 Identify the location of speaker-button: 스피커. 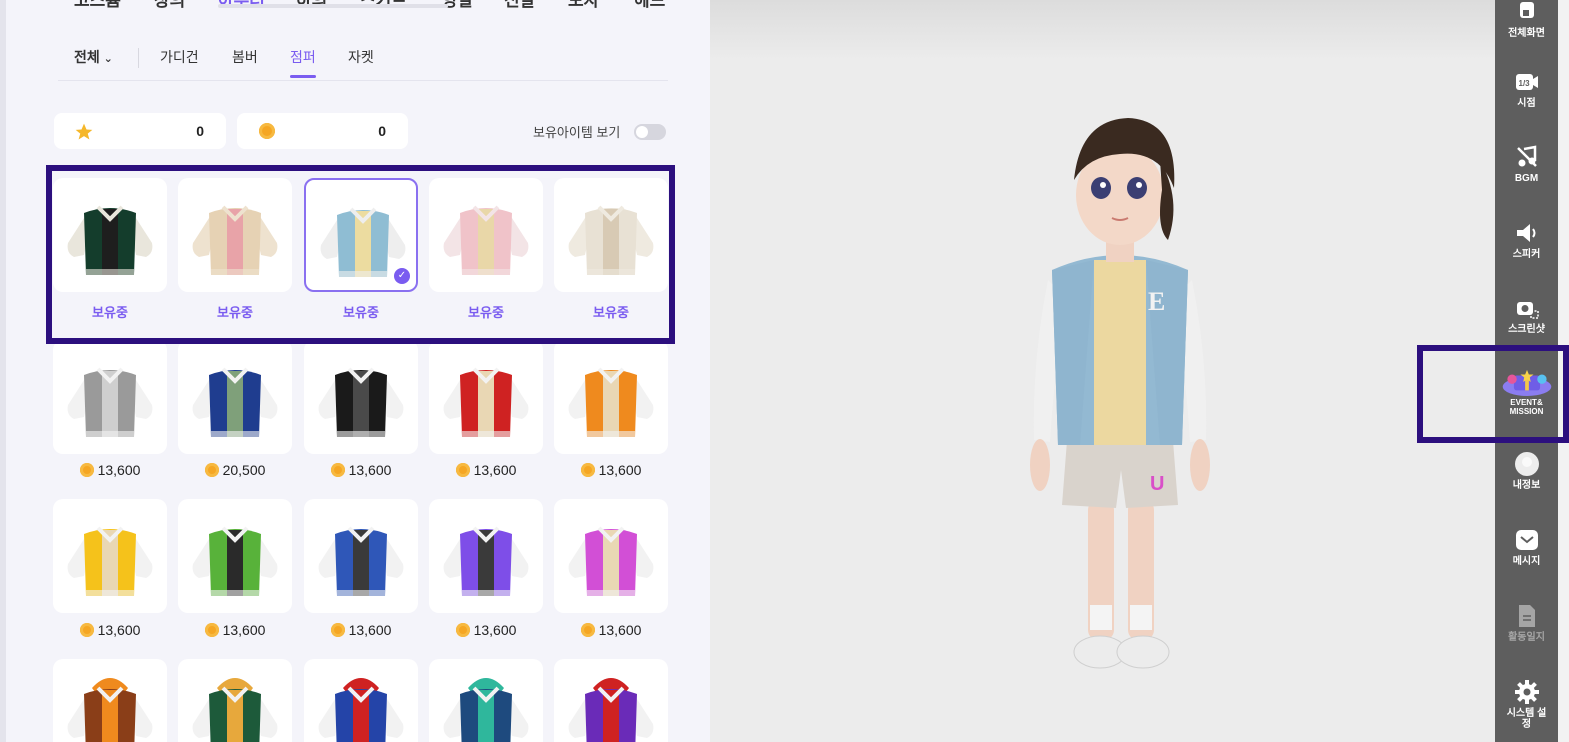
(1526, 240).